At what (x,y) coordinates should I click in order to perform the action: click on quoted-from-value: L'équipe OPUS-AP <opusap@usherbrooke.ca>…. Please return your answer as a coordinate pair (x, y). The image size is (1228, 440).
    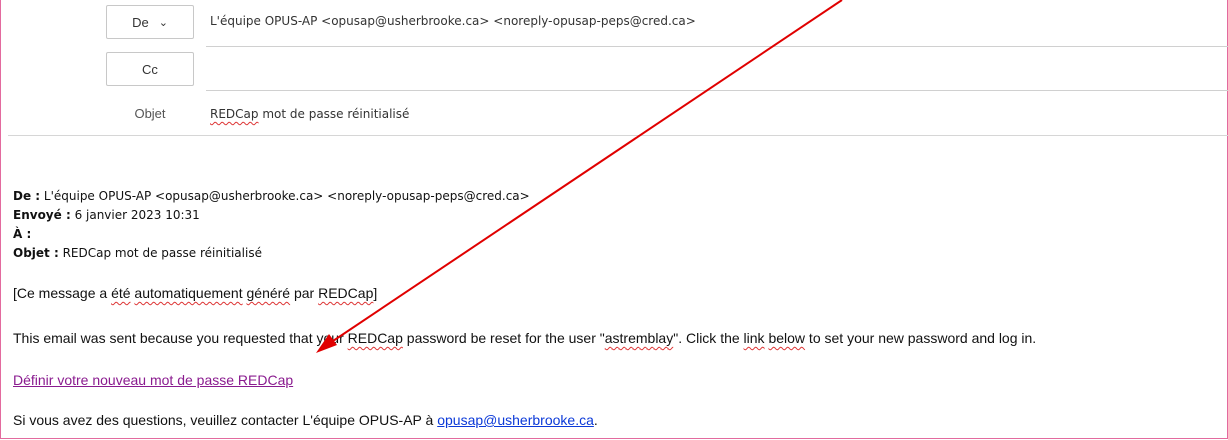
    Looking at the image, I should click on (285, 196).